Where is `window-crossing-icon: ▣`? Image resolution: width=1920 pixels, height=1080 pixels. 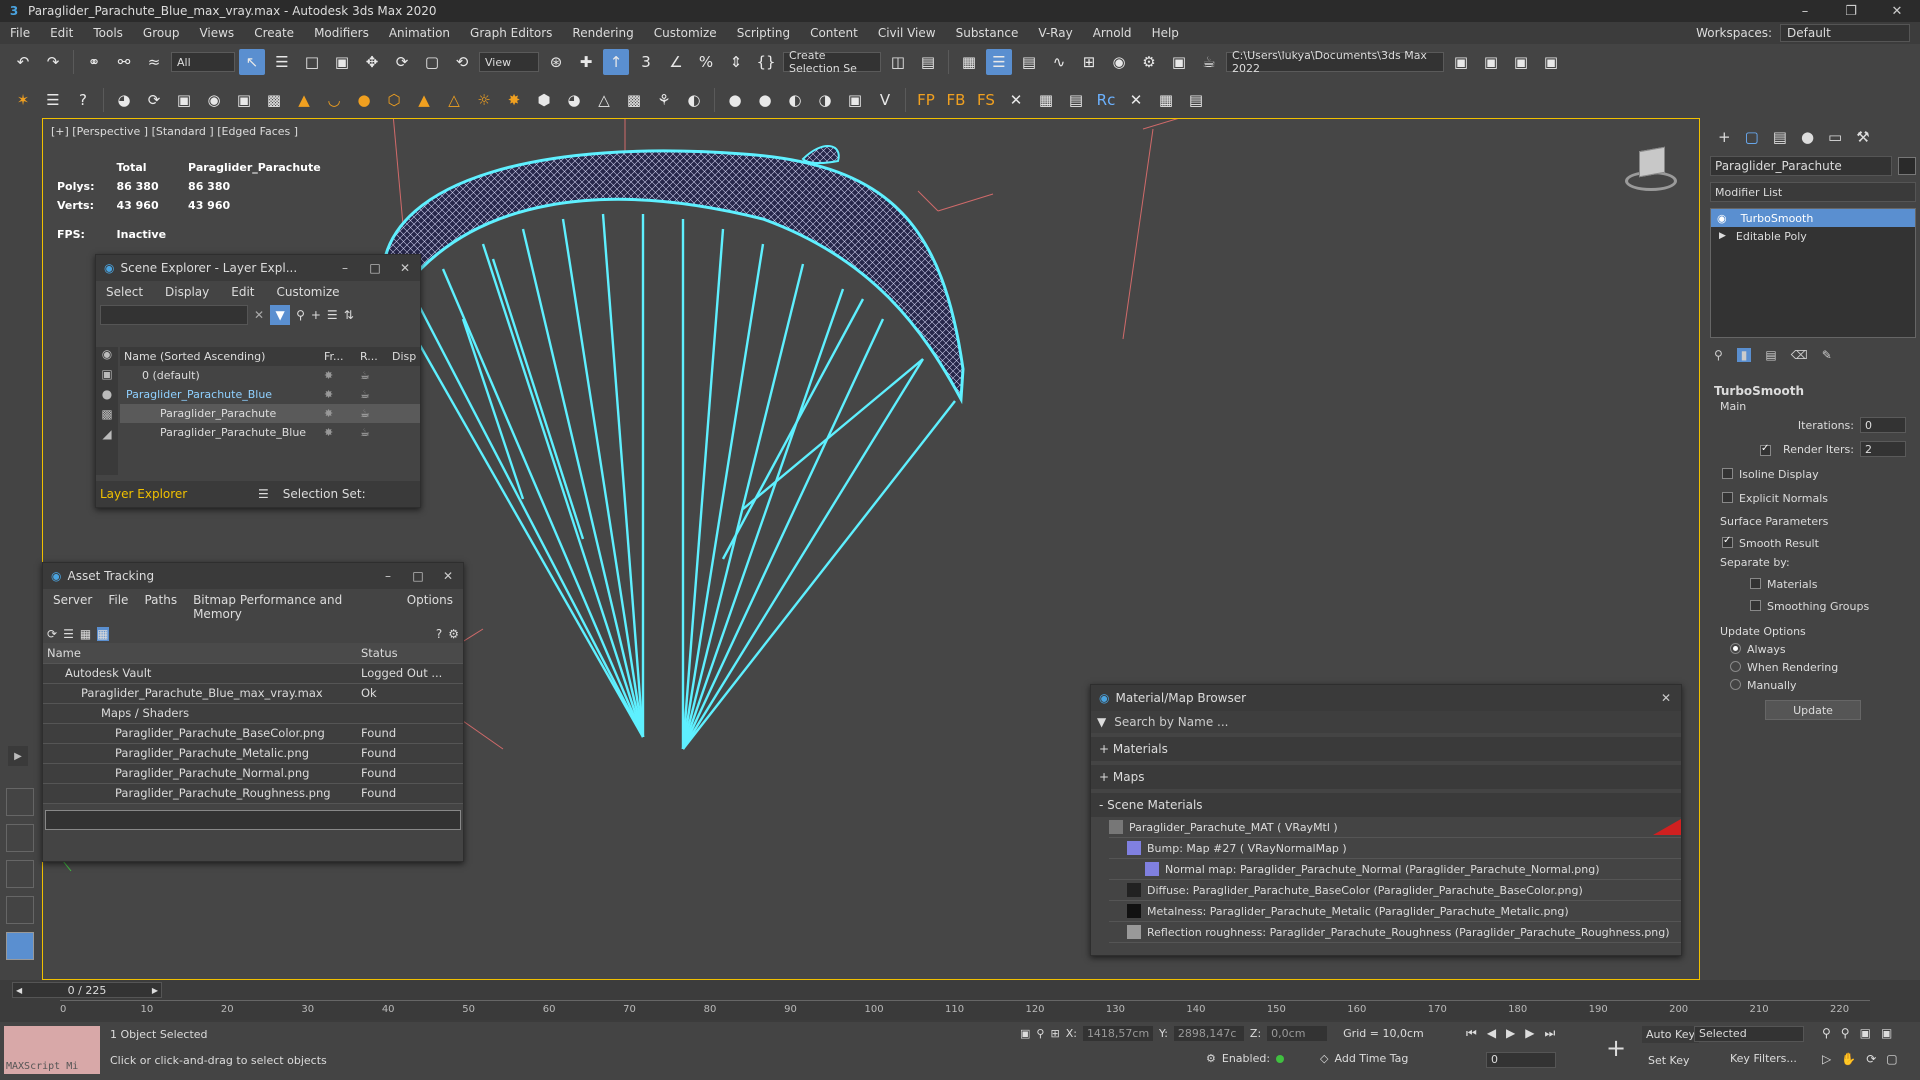
window-crossing-icon: ▣ is located at coordinates (342, 62).